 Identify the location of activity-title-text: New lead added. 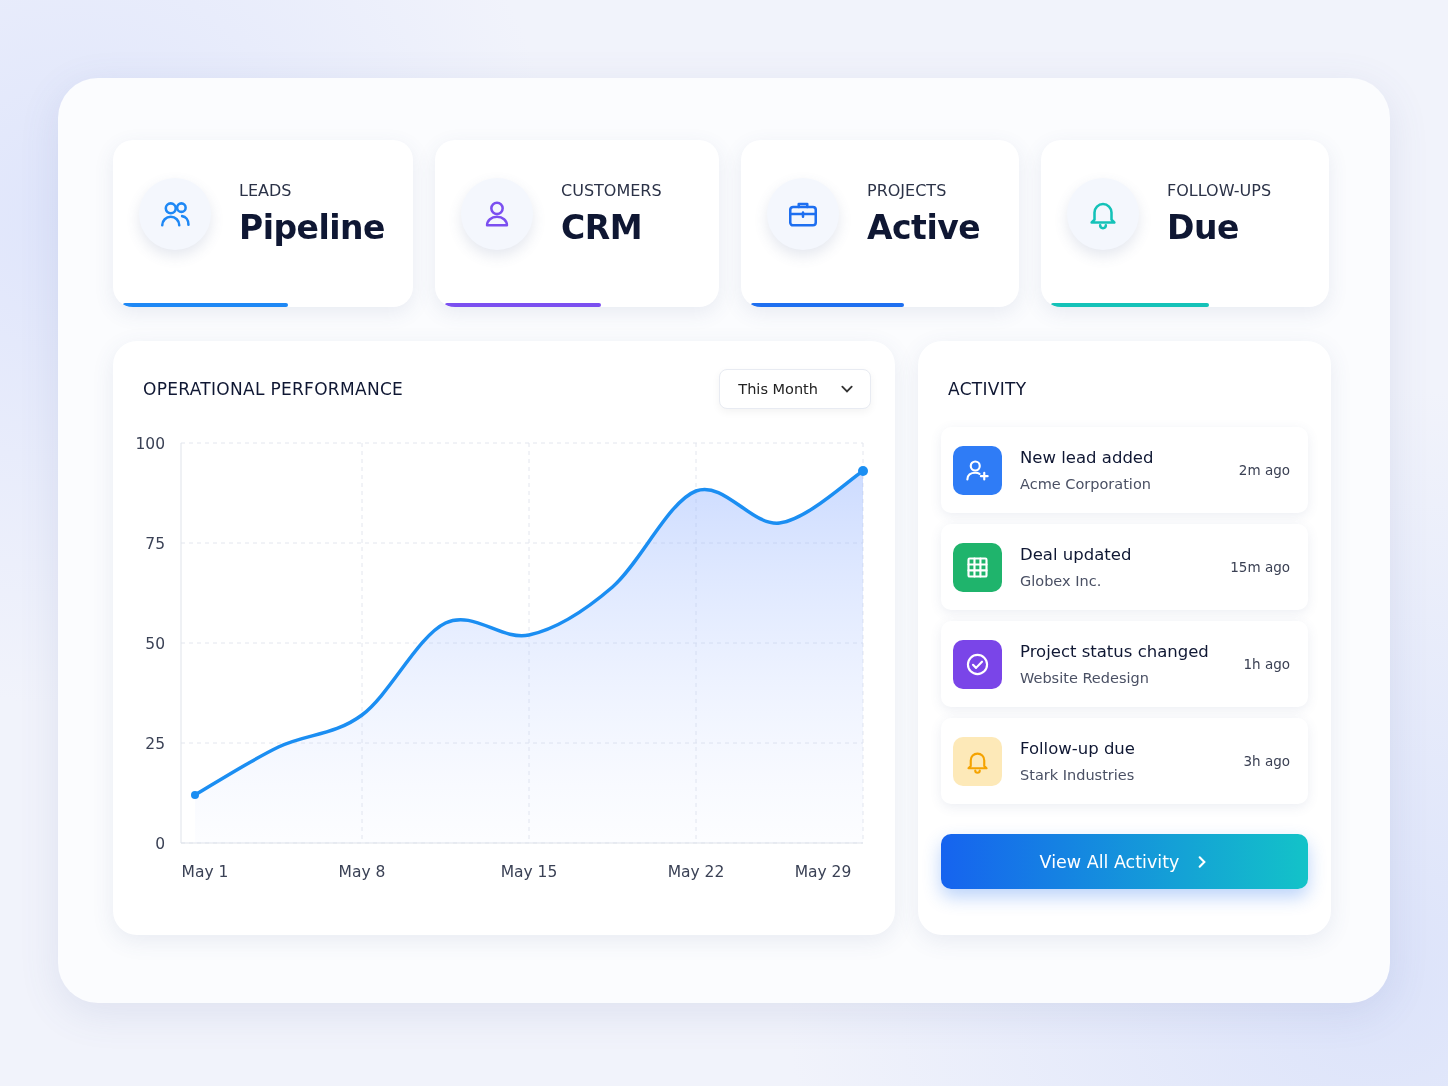
(1087, 457).